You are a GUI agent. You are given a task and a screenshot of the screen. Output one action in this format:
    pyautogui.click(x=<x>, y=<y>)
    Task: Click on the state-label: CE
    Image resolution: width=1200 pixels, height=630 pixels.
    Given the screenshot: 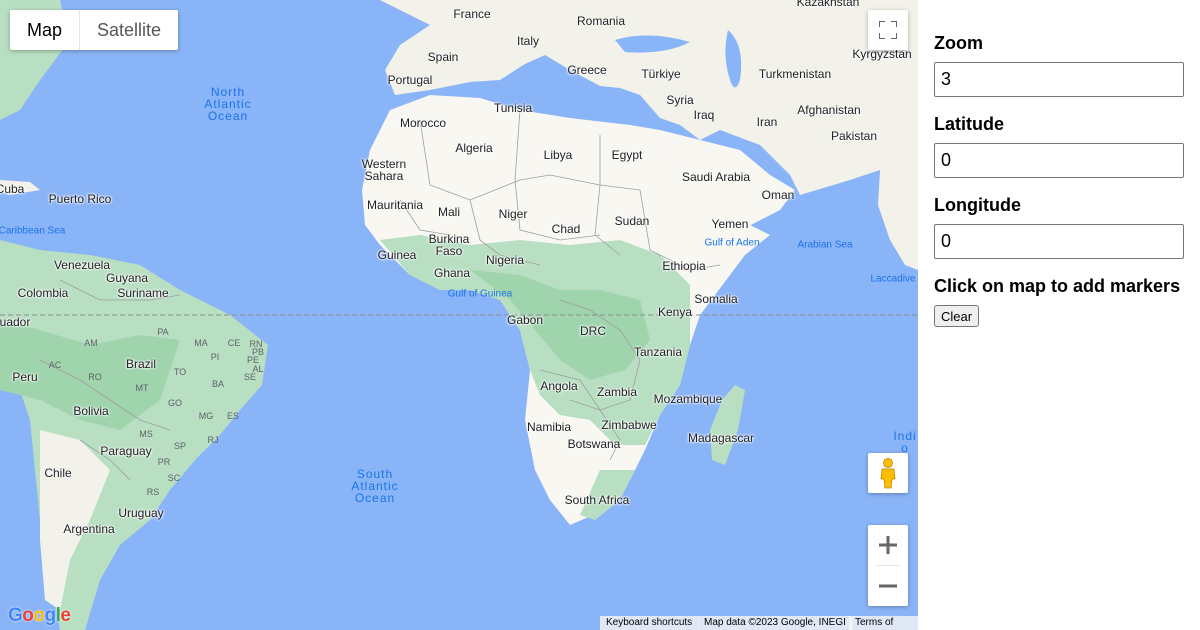 What is the action you would take?
    pyautogui.click(x=234, y=343)
    